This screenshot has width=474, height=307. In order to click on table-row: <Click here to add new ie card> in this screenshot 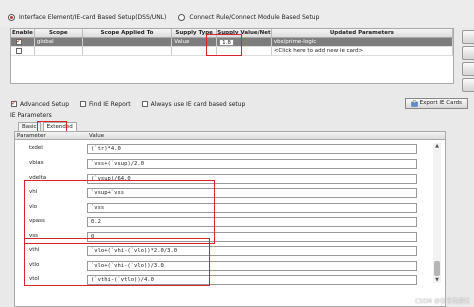, I will do `click(232, 51)`.